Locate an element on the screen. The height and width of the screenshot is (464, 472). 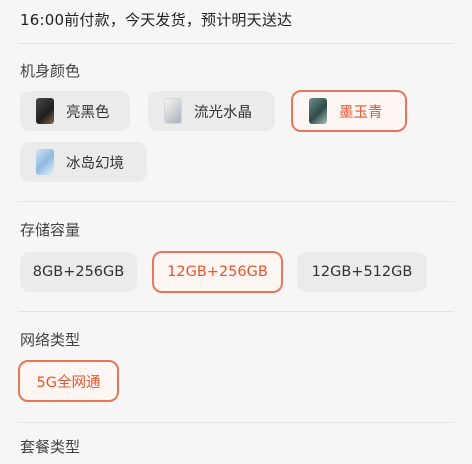
storage-option-label: 12GB+512GB is located at coordinates (362, 272).